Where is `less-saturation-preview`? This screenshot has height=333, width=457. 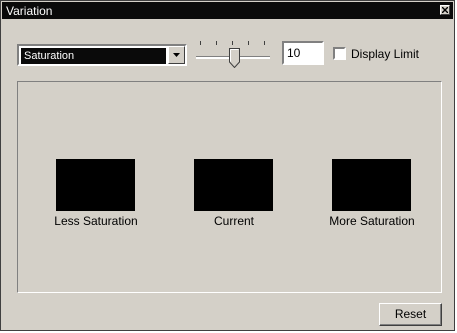 less-saturation-preview is located at coordinates (95, 185).